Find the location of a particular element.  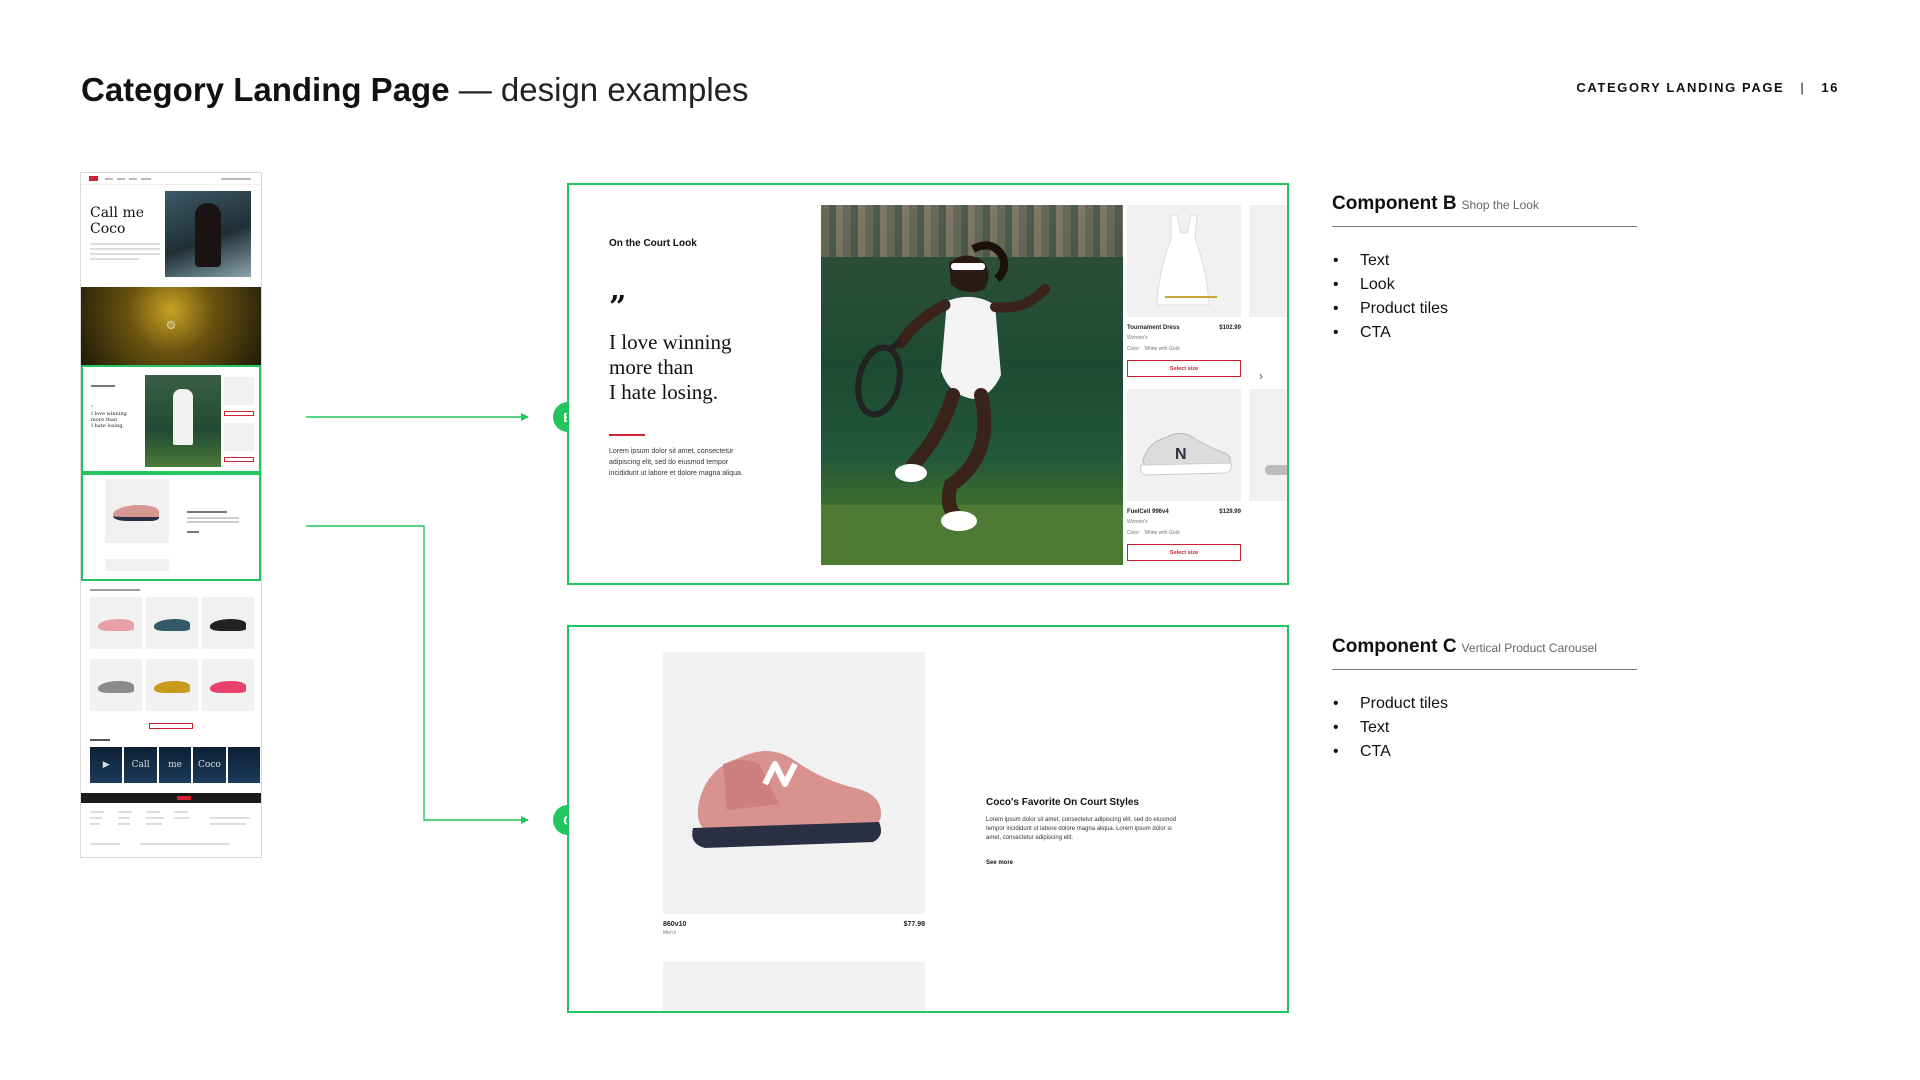

thumb-newsletter-bar is located at coordinates (171, 798).